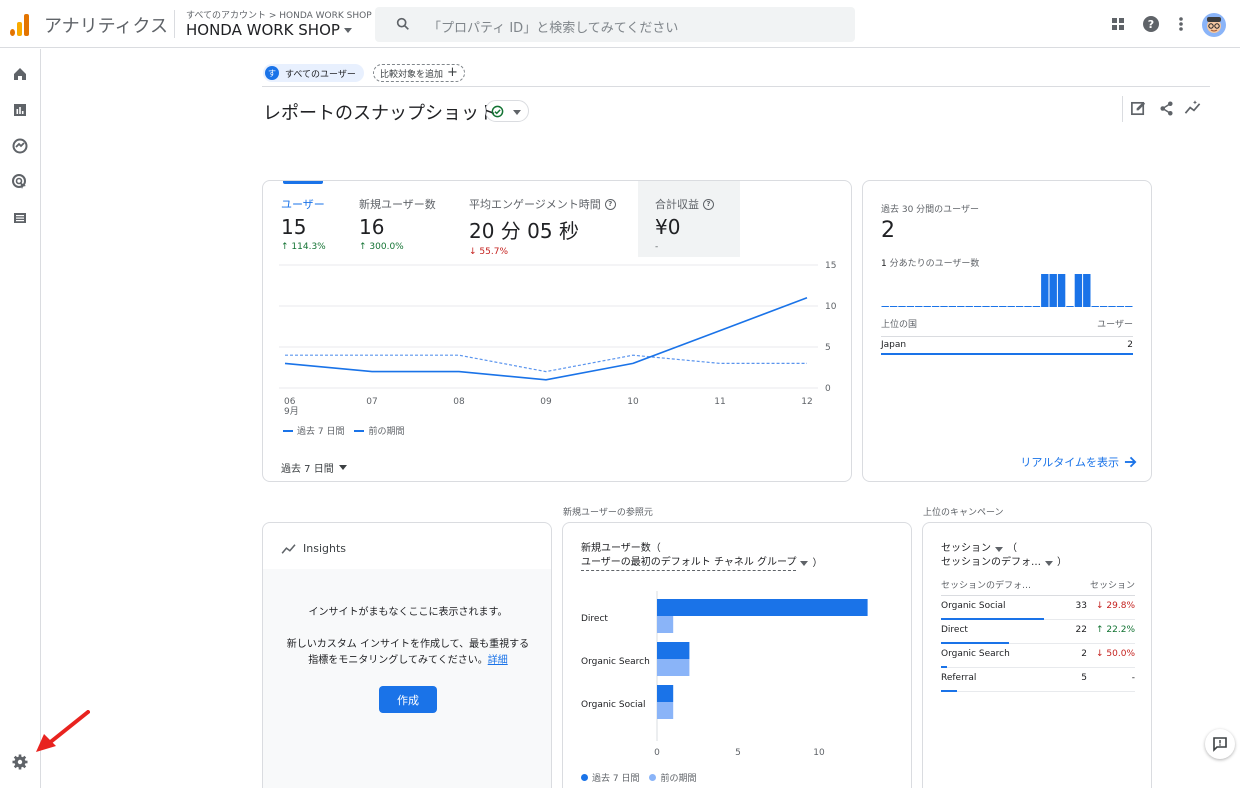 This screenshot has width=1240, height=788. I want to click on row-sessions: 5, so click(1084, 678).